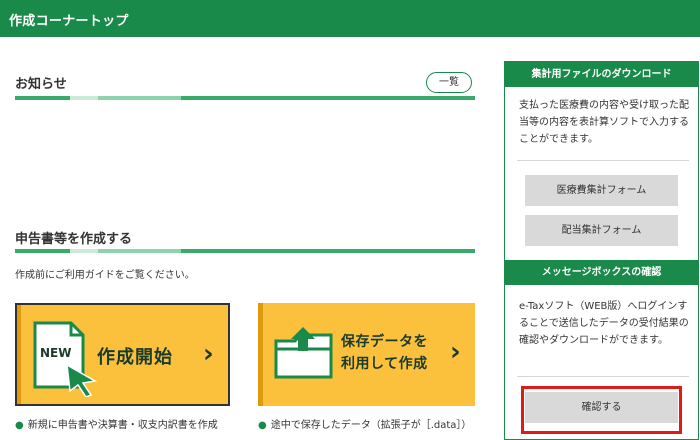 This screenshot has width=700, height=440. Describe the element at coordinates (601, 190) in the screenshot. I see `medical-expense-form-button: 医療費集計フォーム` at that location.